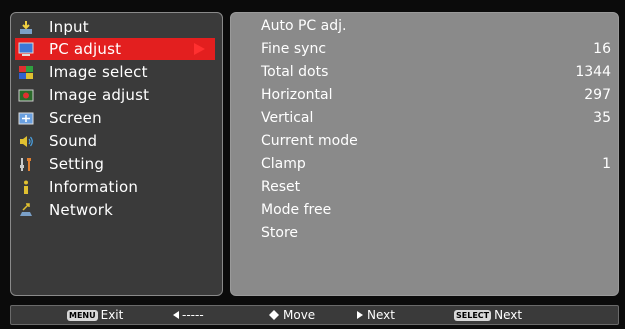 The height and width of the screenshot is (329, 625). Describe the element at coordinates (360, 315) in the screenshot. I see `right-arrow-icon` at that location.